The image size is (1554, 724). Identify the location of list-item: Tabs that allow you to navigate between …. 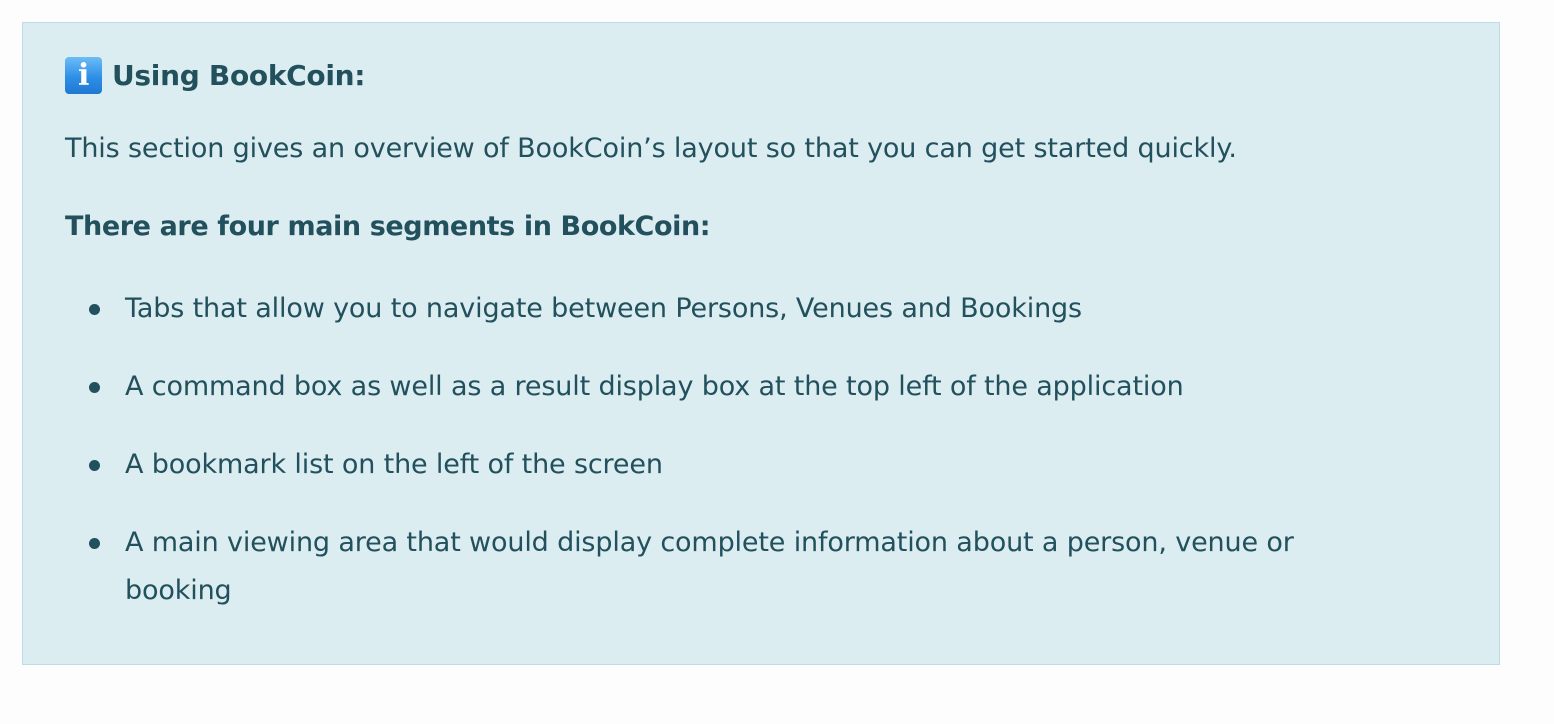
(730, 309).